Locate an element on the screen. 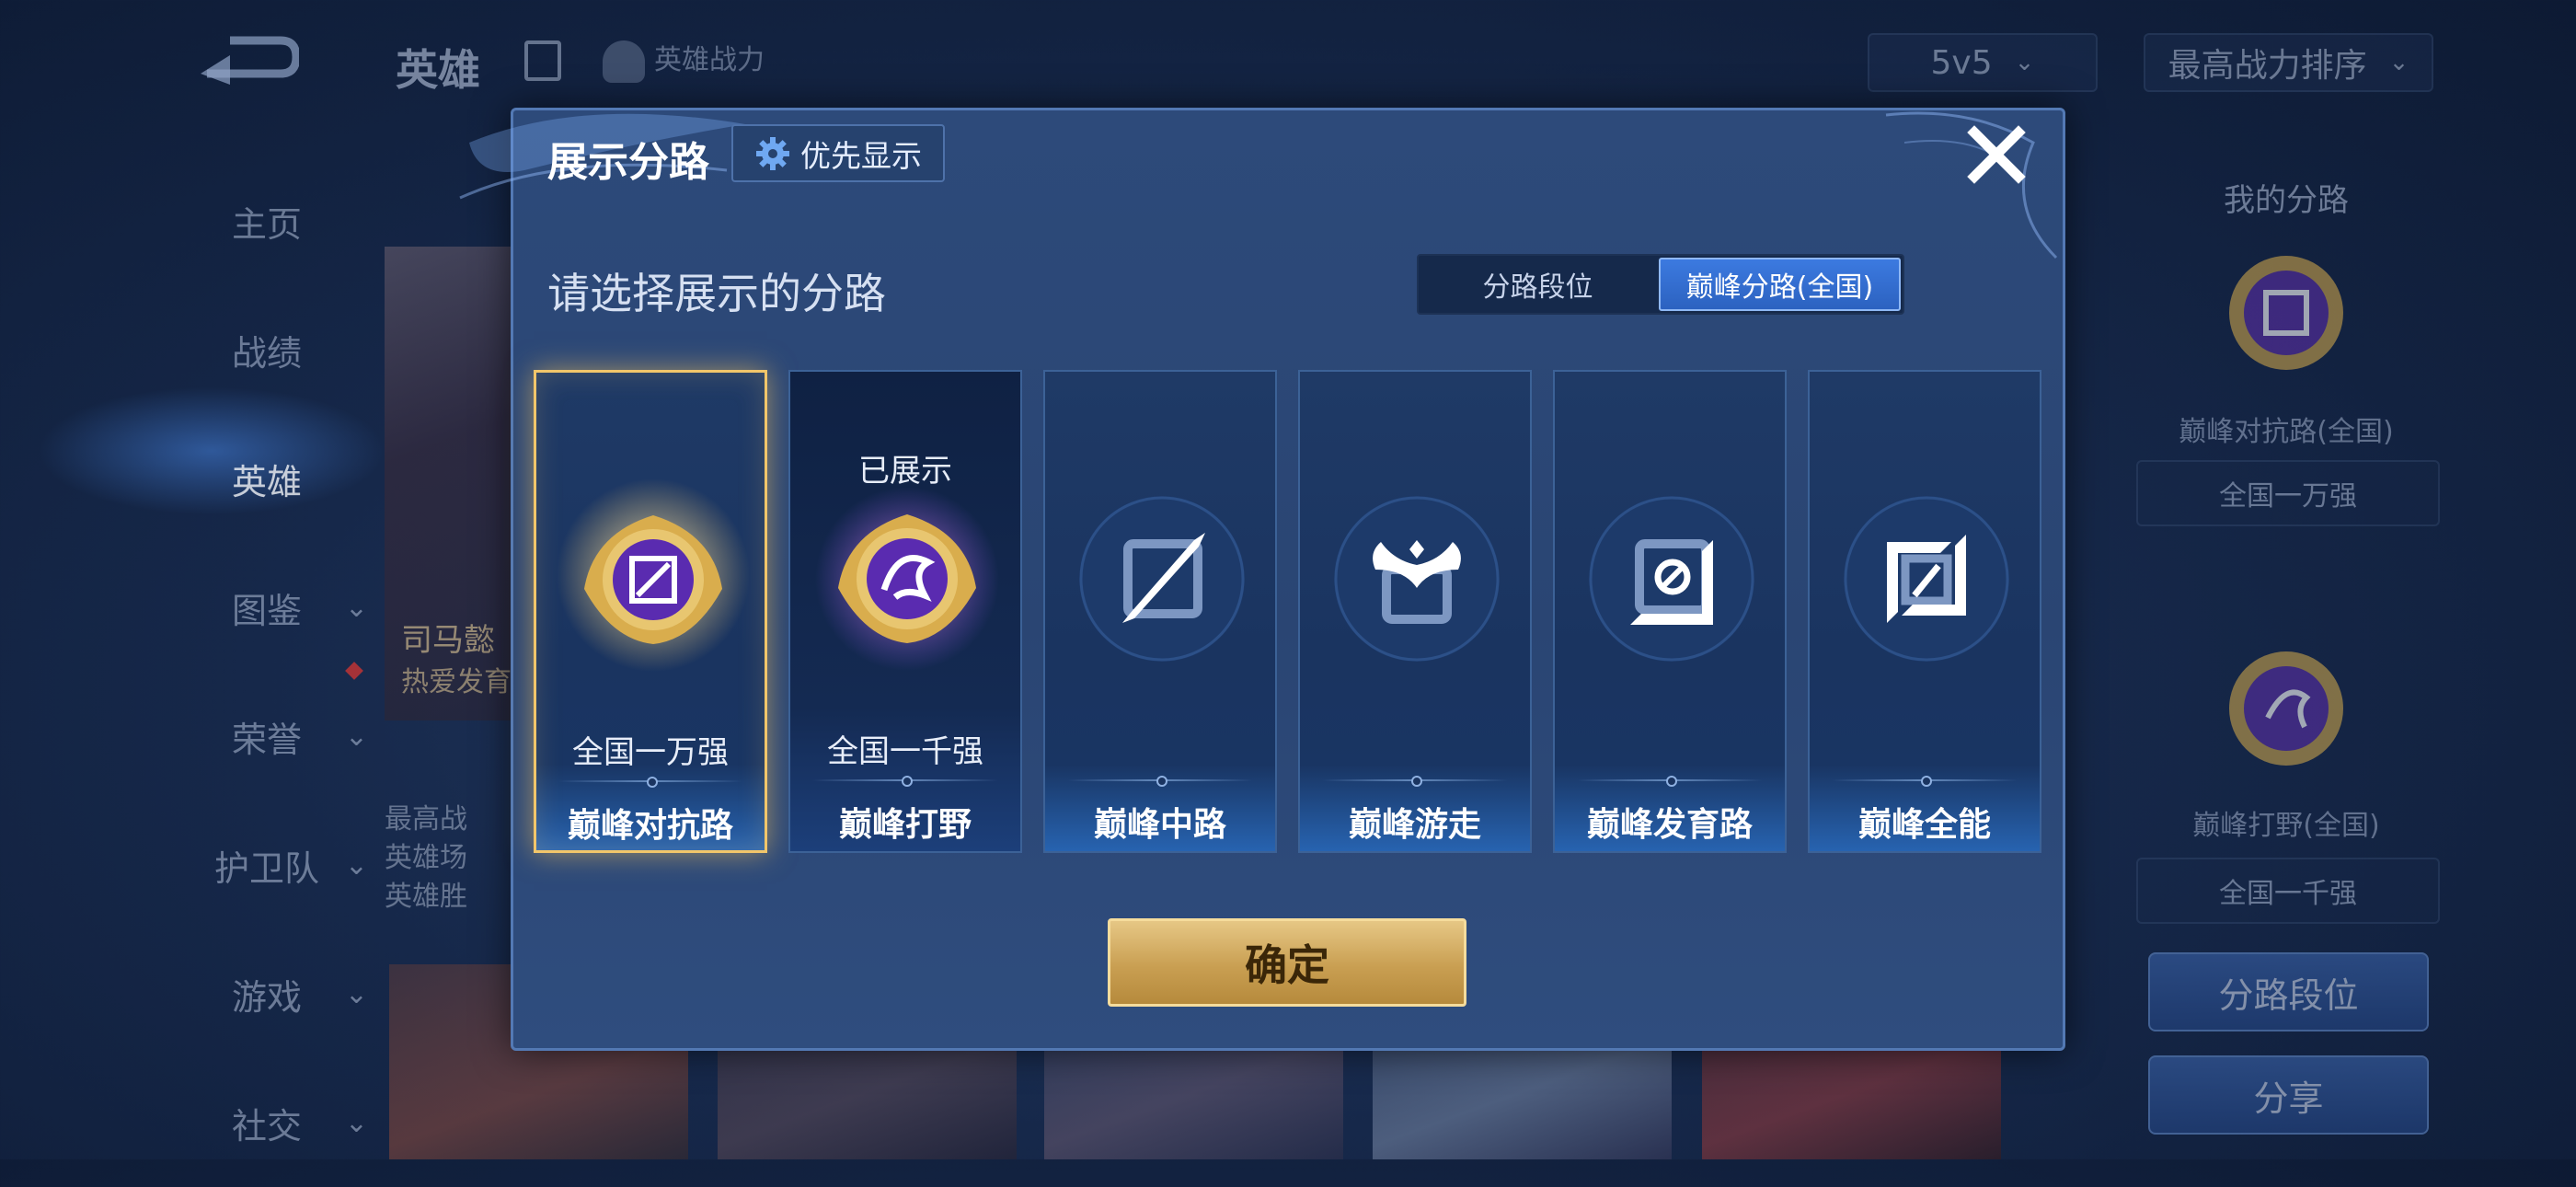 The height and width of the screenshot is (1187, 2576). sidebar-item-hero: 英雄 is located at coordinates (267, 478).